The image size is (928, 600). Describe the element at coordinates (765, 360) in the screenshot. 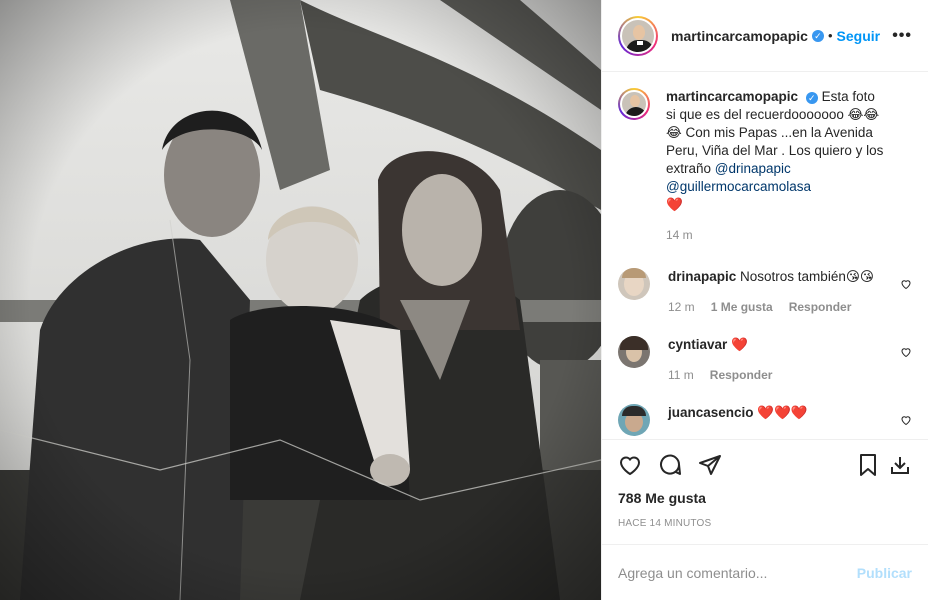

I see `comment-item: cyntiavar ❤️ 11 m Responder` at that location.